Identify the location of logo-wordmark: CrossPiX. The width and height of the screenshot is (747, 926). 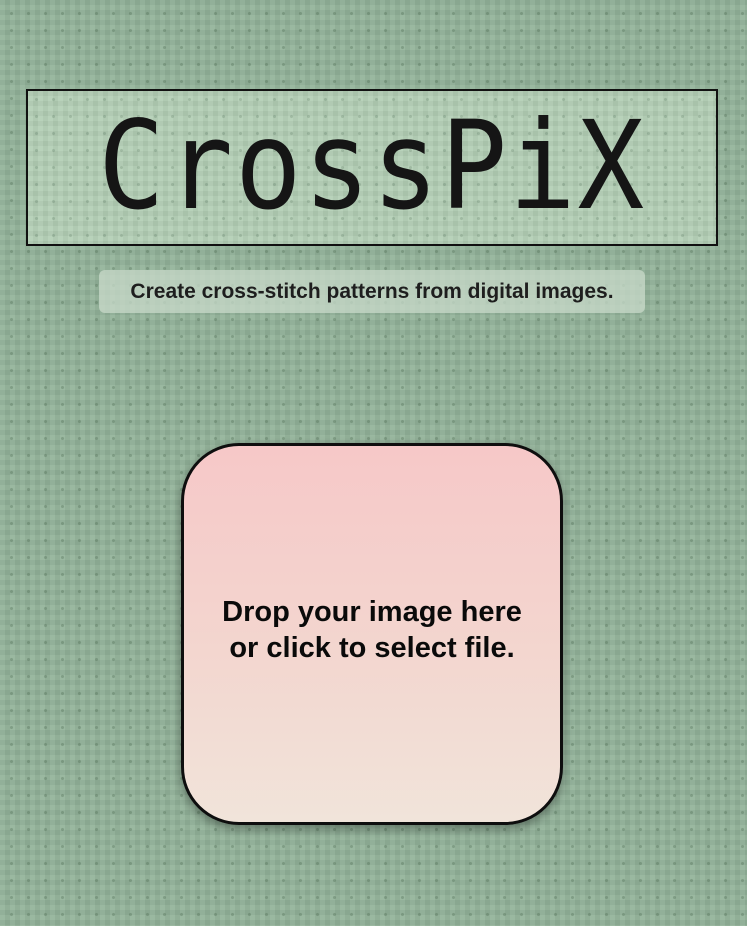
(372, 168).